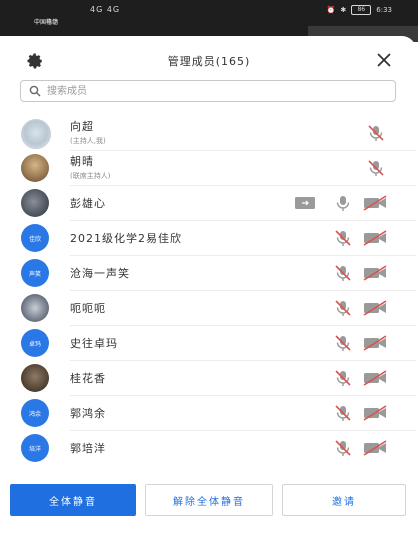  What do you see at coordinates (88, 308) in the screenshot?
I see `member-name: 呃呃呃` at bounding box center [88, 308].